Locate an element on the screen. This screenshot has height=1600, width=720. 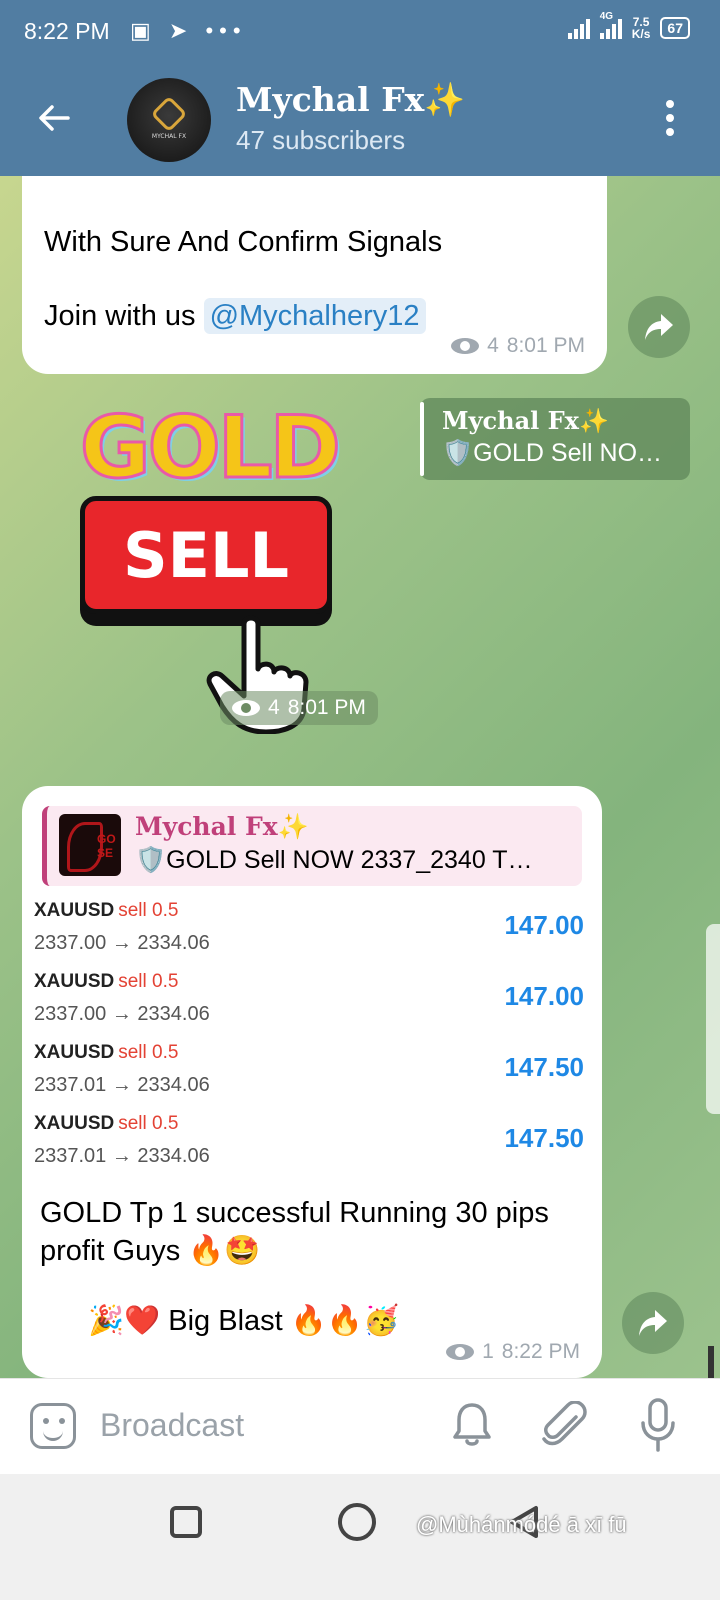
attach-icon is located at coordinates (565, 1426).